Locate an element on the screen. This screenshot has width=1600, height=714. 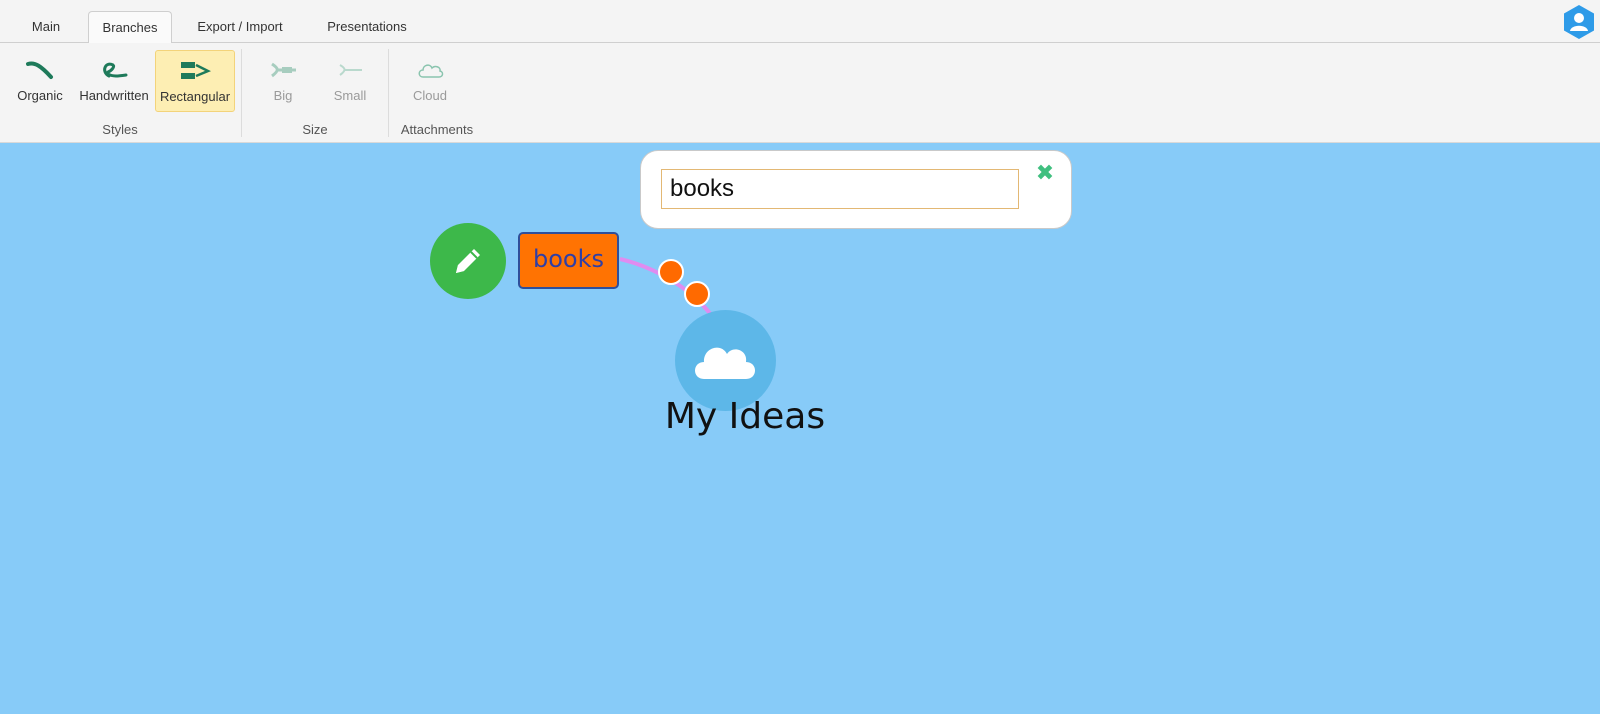
styles-group-label: Styles is located at coordinates (120, 129).